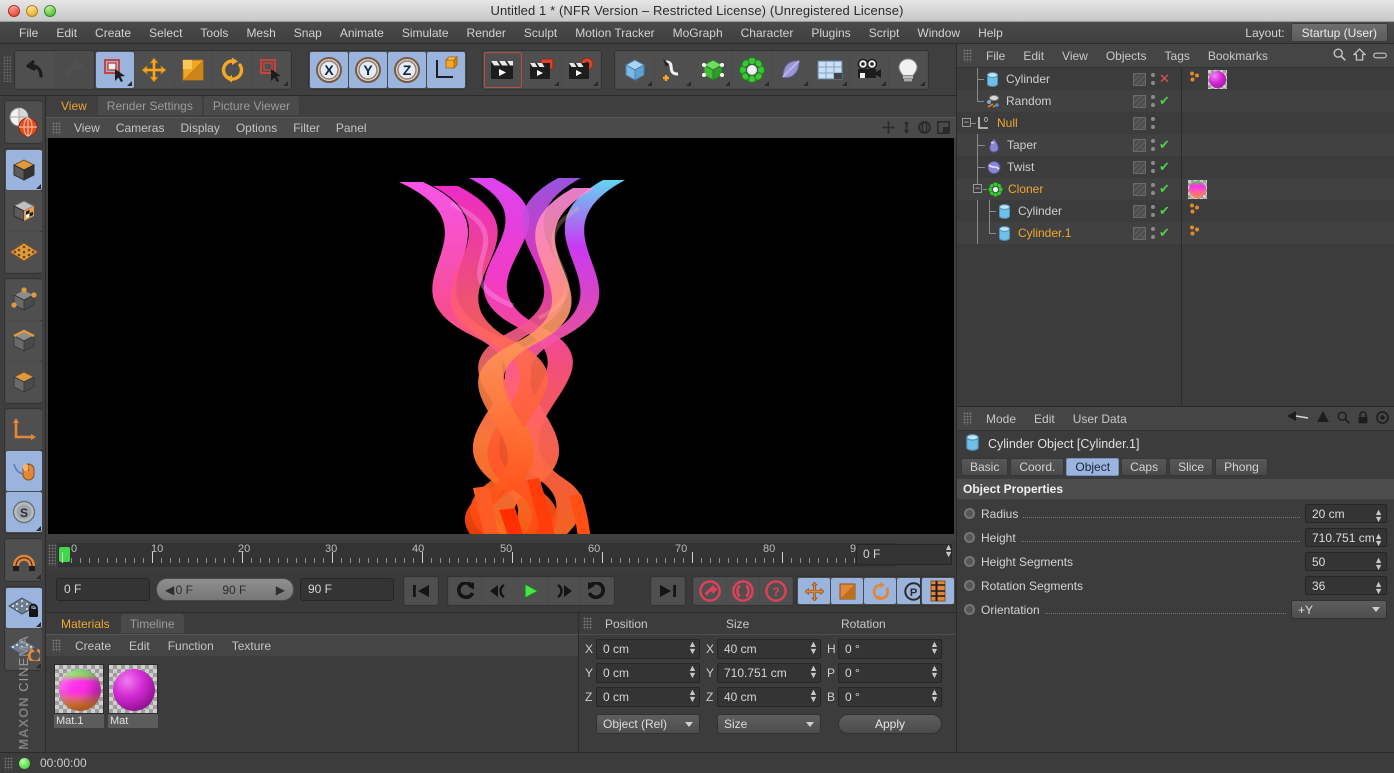  Describe the element at coordinates (769, 649) in the screenshot. I see `size-x-field: 40 cm` at that location.